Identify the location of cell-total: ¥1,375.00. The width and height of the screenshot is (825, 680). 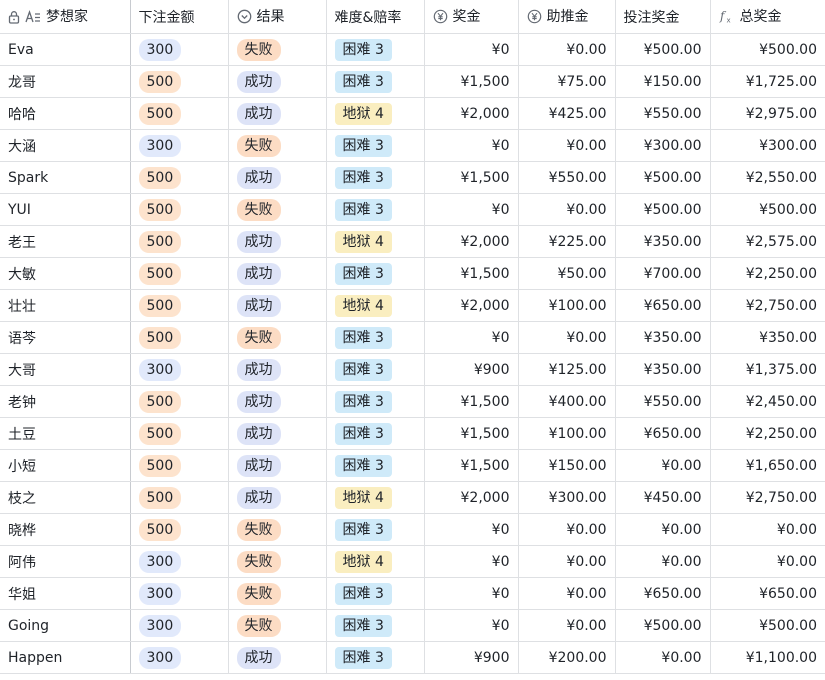
(767, 369).